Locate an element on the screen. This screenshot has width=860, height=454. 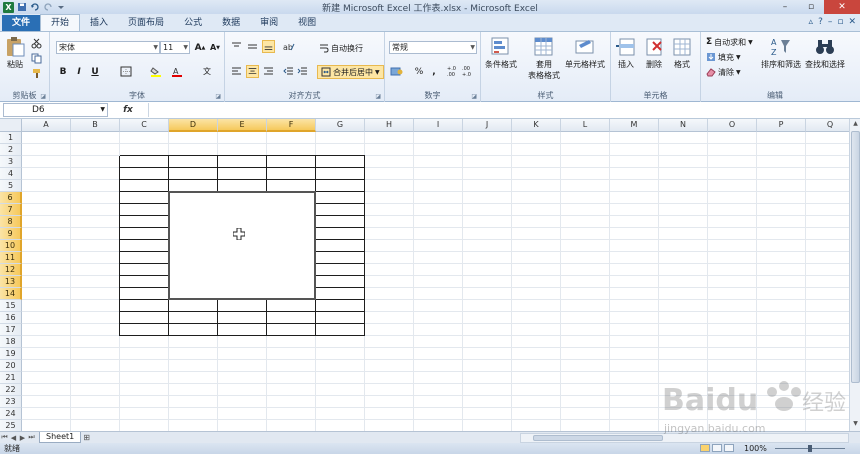
tab-data: 数据 is located at coordinates (231, 23).